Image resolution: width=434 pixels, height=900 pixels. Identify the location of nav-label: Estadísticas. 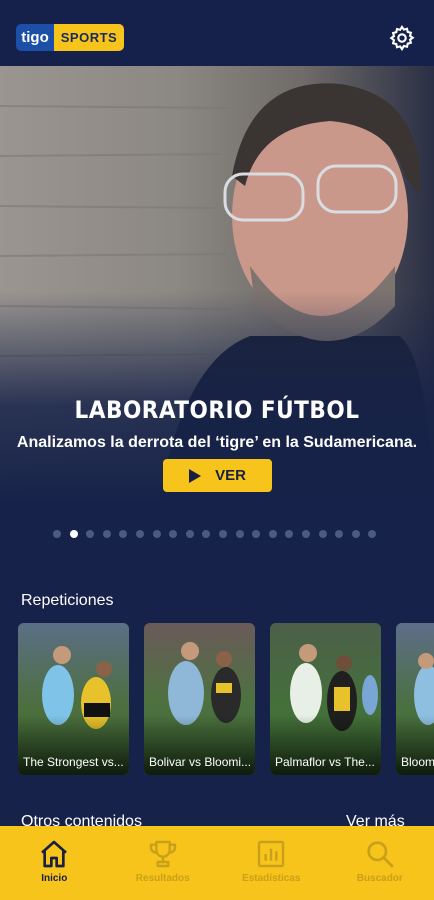
(271, 878).